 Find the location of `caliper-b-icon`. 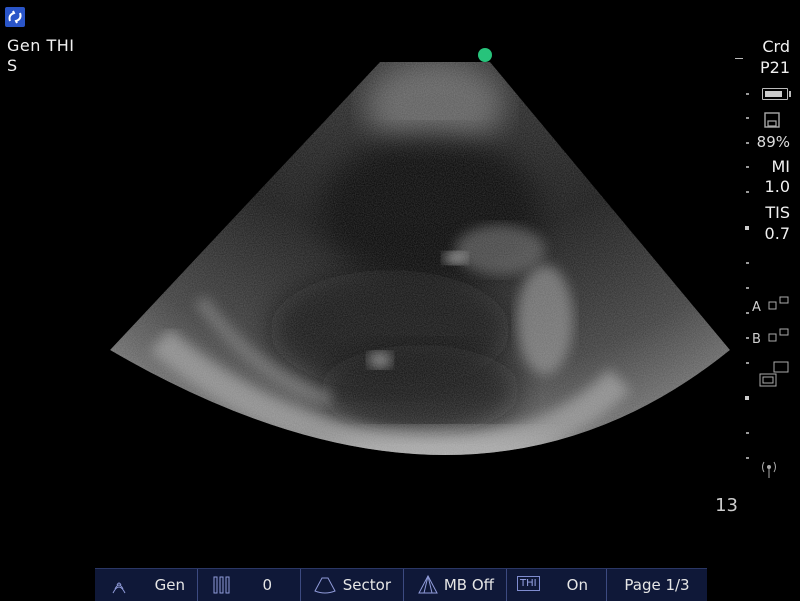

caliper-b-icon is located at coordinates (779, 335).